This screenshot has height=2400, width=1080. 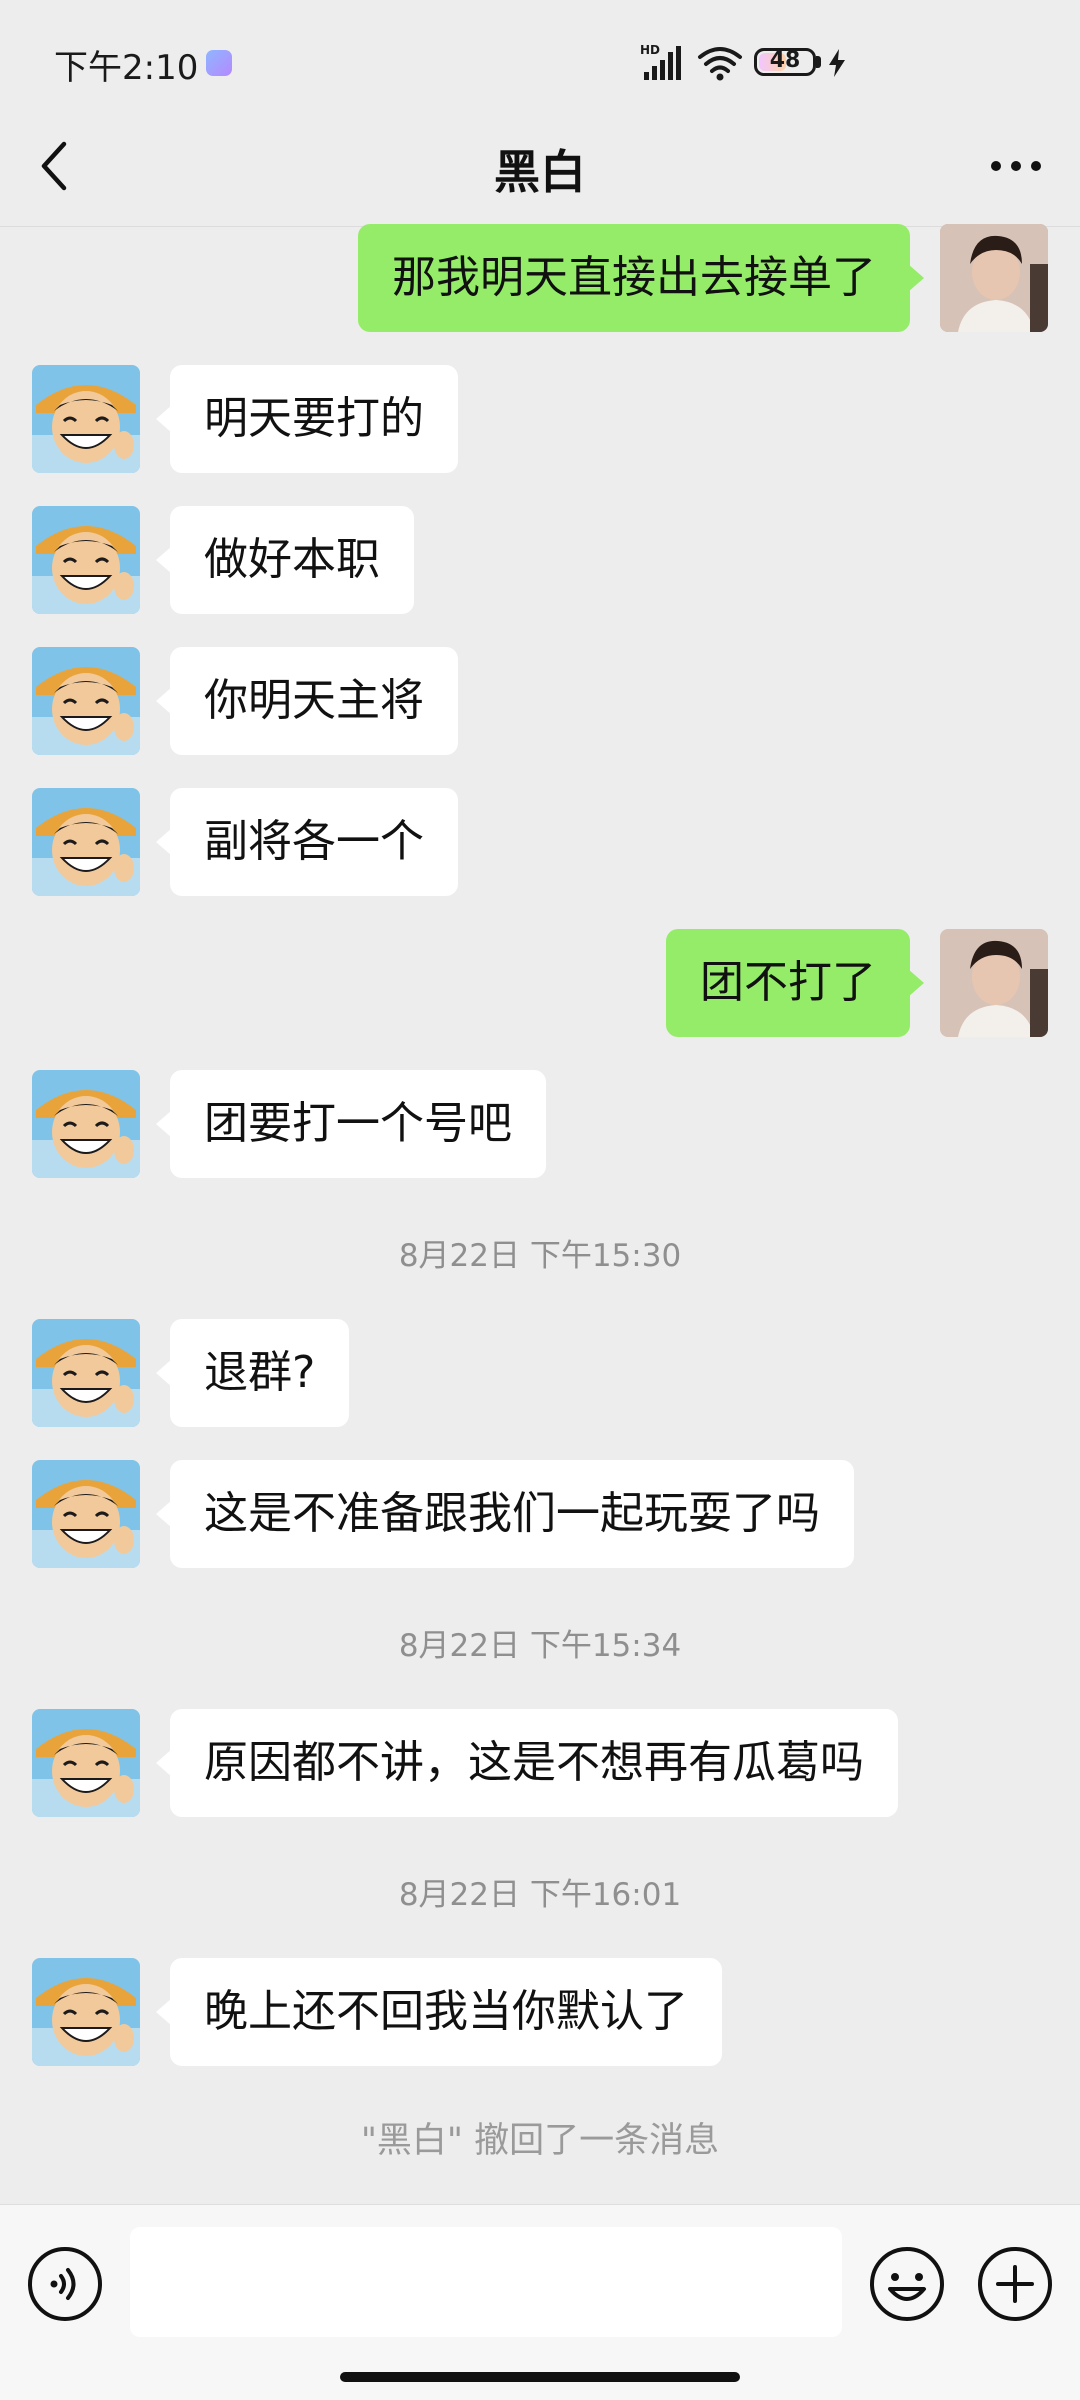 What do you see at coordinates (252, 1373) in the screenshot?
I see `message-bubble-incoming: 退群?` at bounding box center [252, 1373].